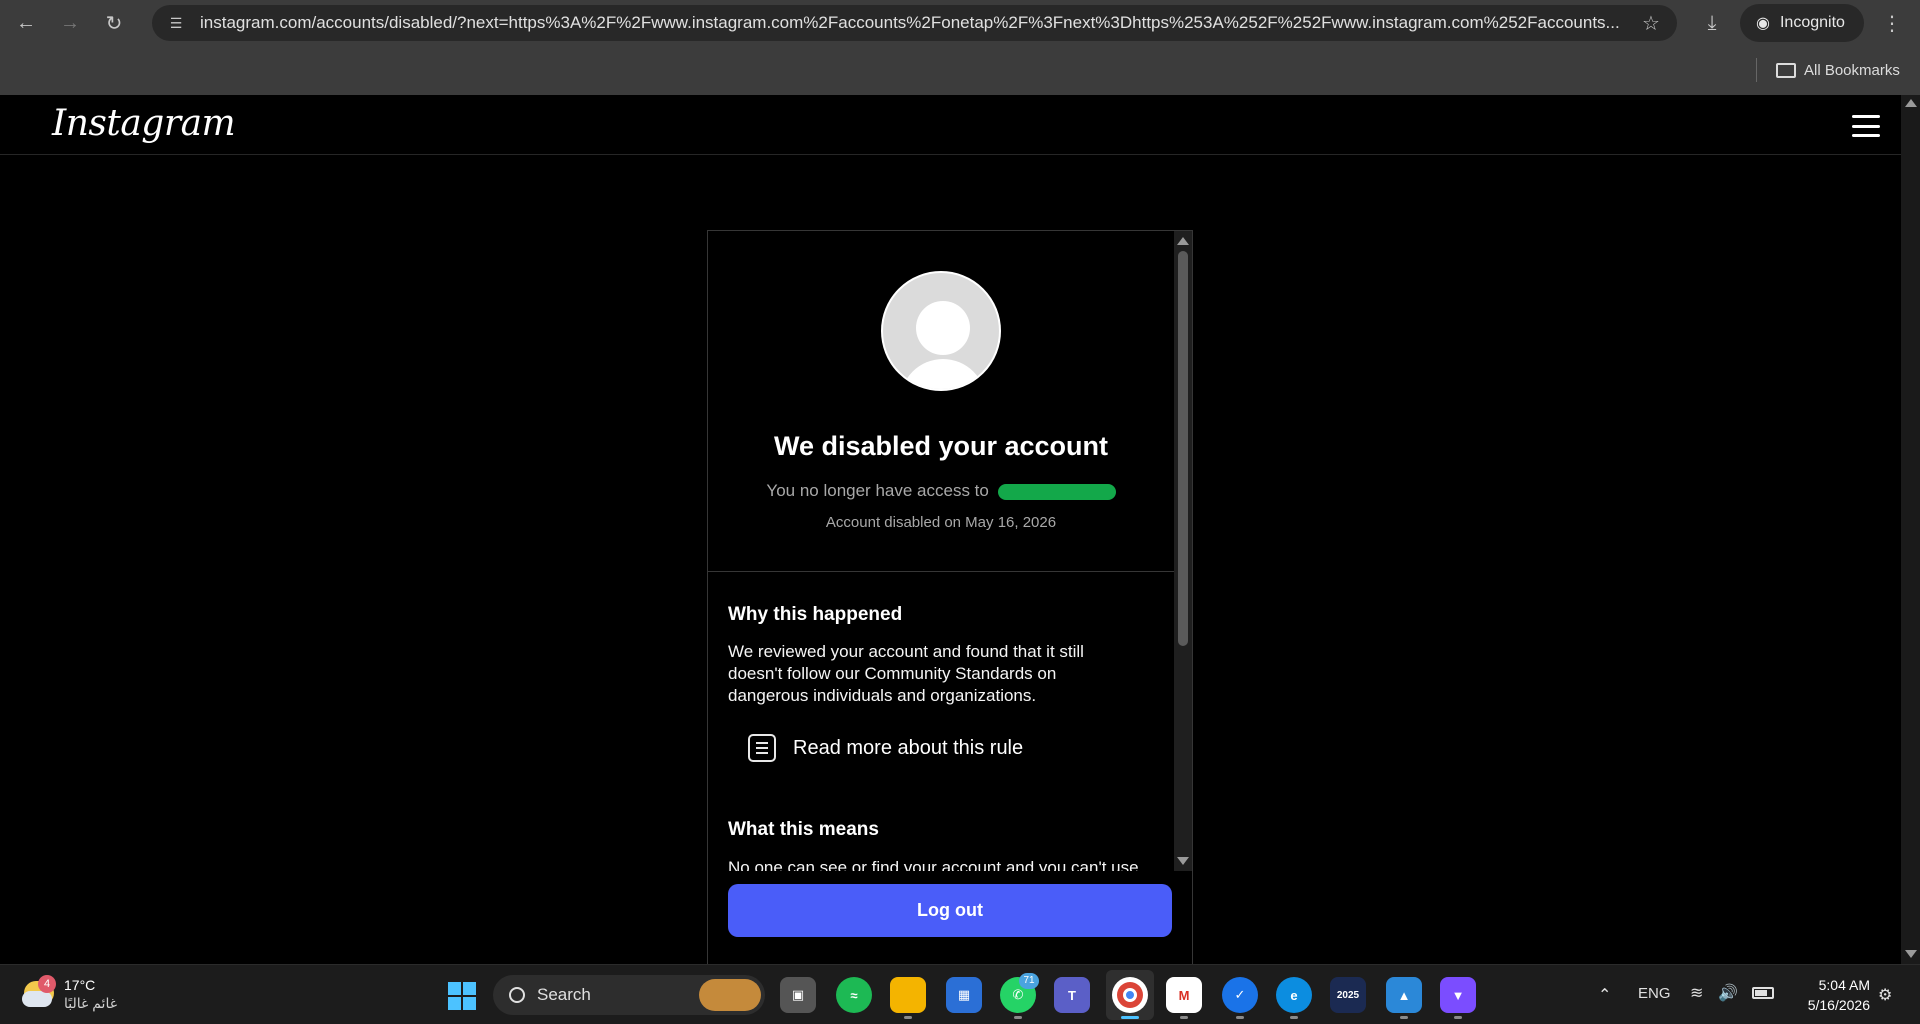 The width and height of the screenshot is (1920, 1024). I want to click on teams-icon: T, so click(1072, 995).